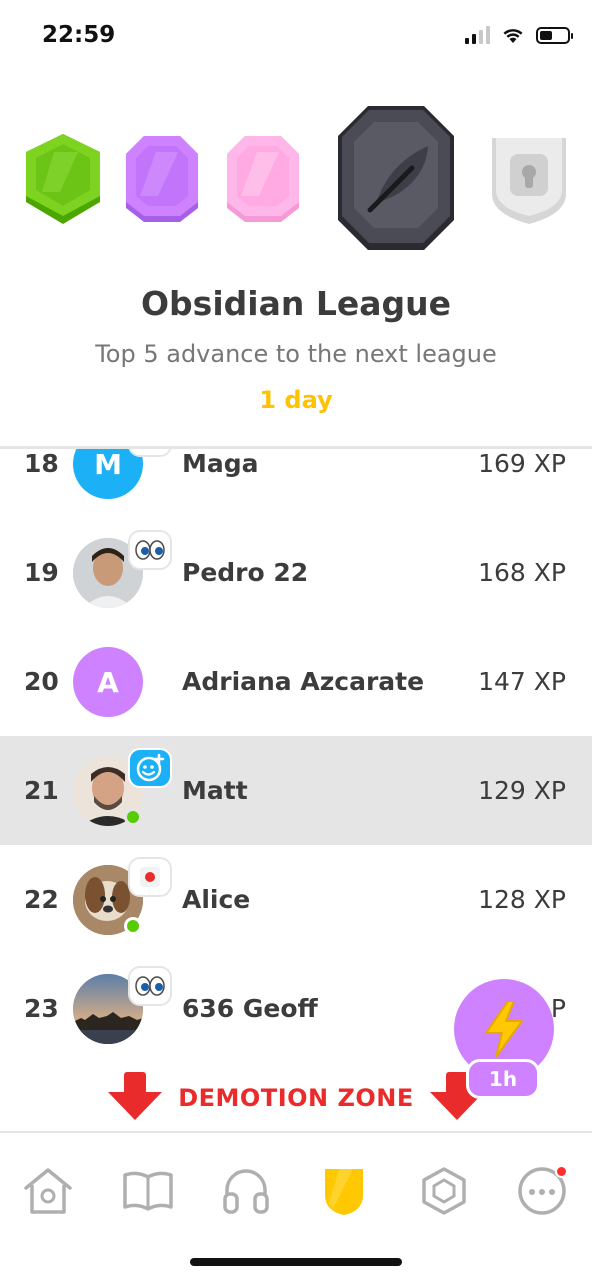  I want to click on headphones-icon, so click(246, 1191).